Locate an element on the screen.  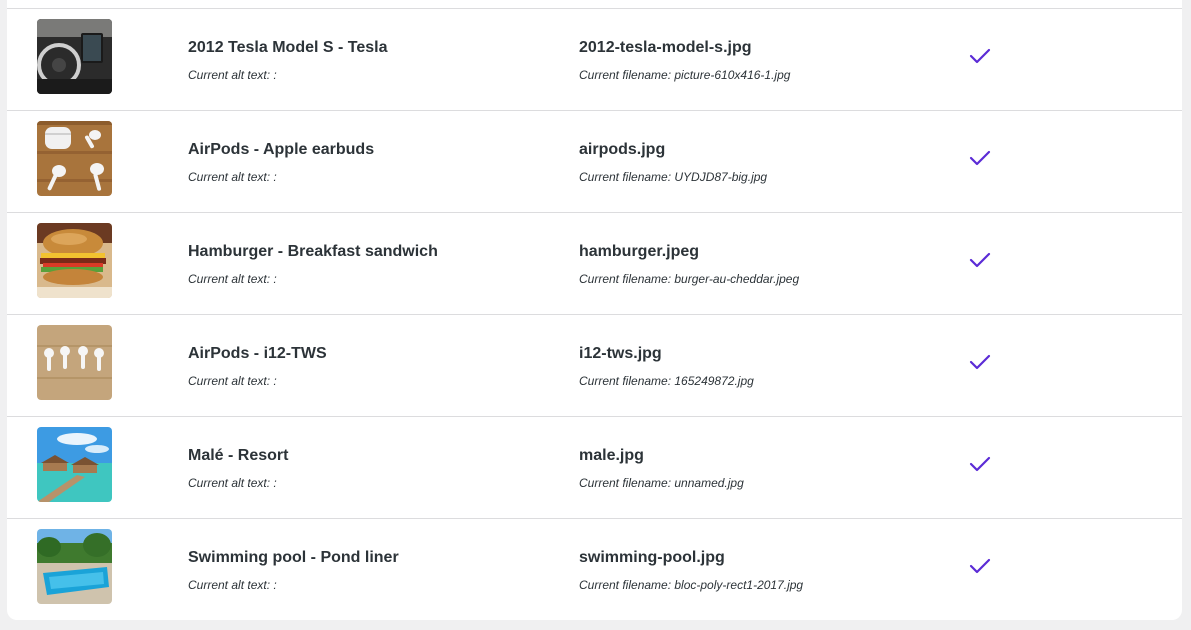
new-filename: hamburger.jpeg is located at coordinates (639, 251).